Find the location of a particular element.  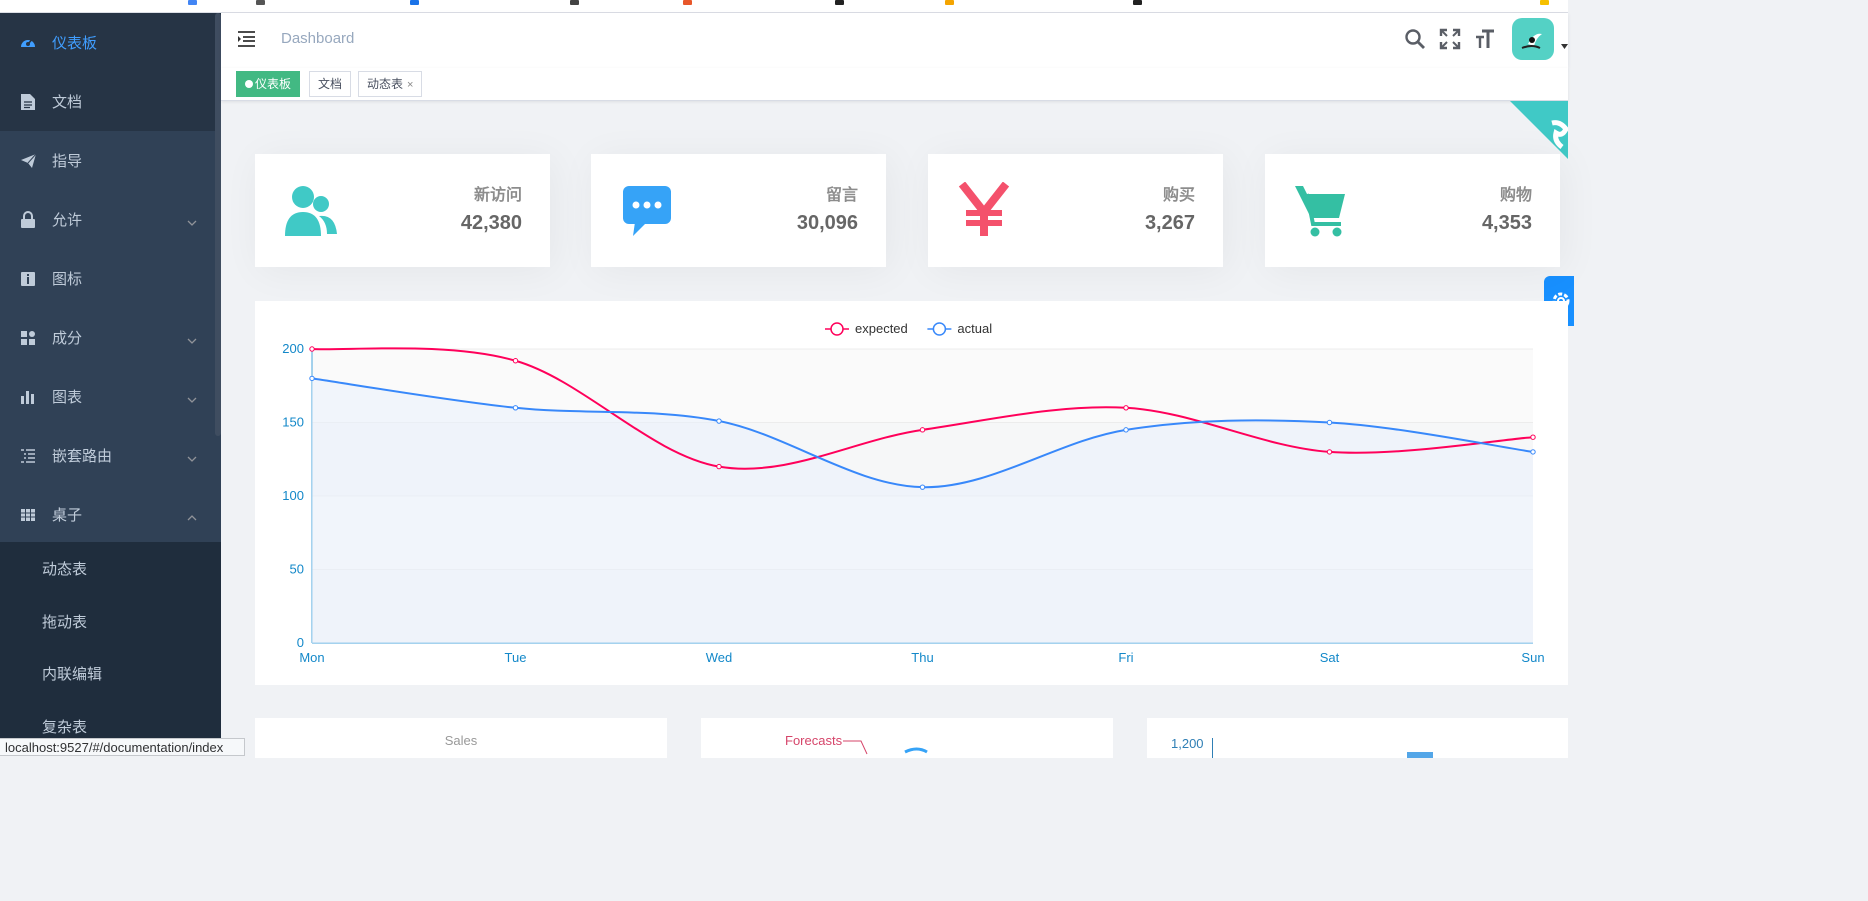

x-tick-label: Thu is located at coordinates (922, 657).